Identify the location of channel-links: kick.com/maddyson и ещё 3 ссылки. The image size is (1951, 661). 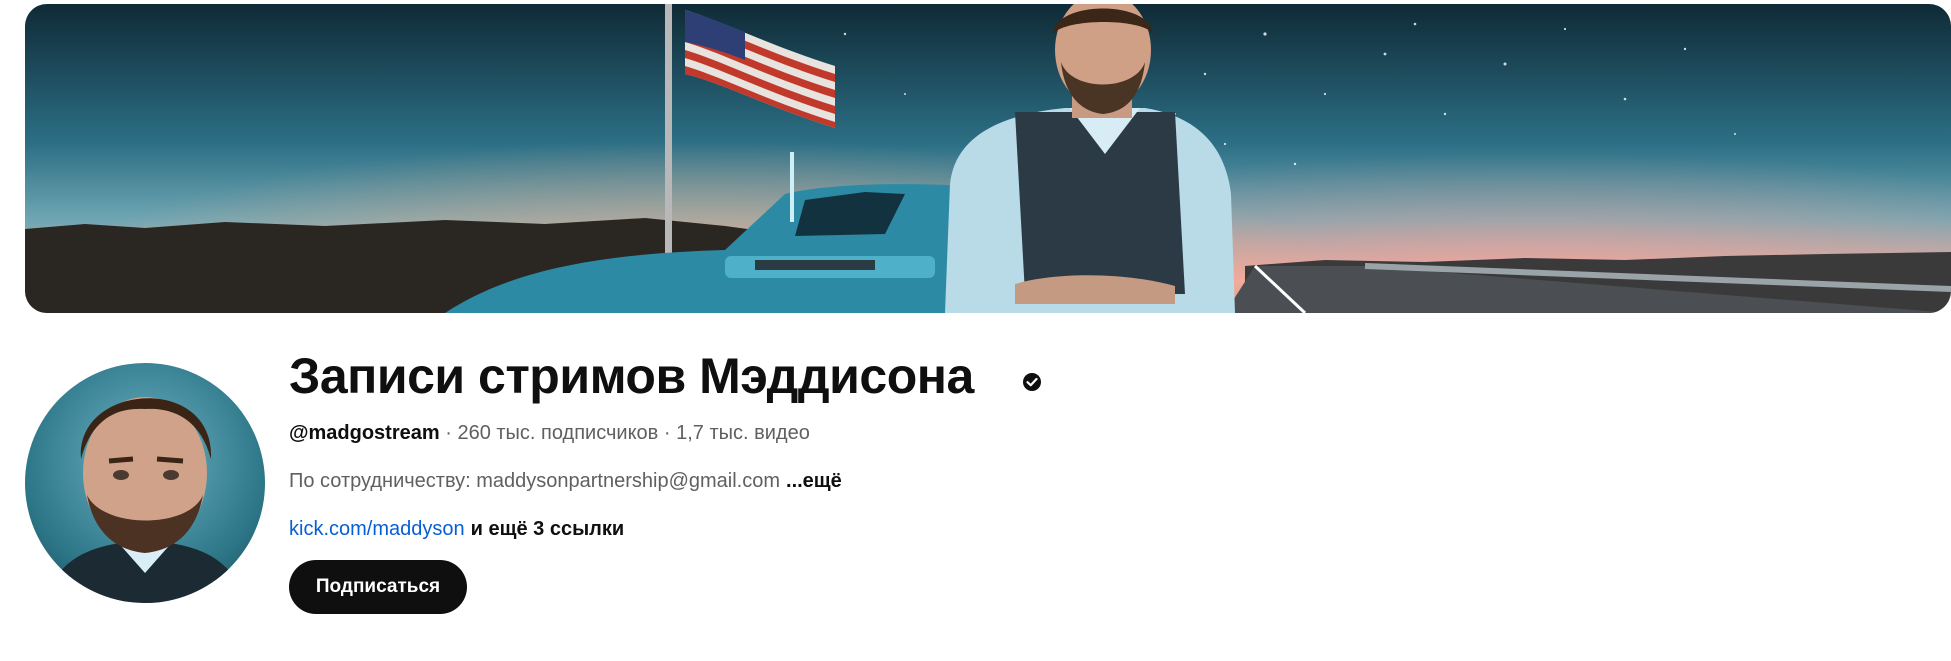
(456, 529).